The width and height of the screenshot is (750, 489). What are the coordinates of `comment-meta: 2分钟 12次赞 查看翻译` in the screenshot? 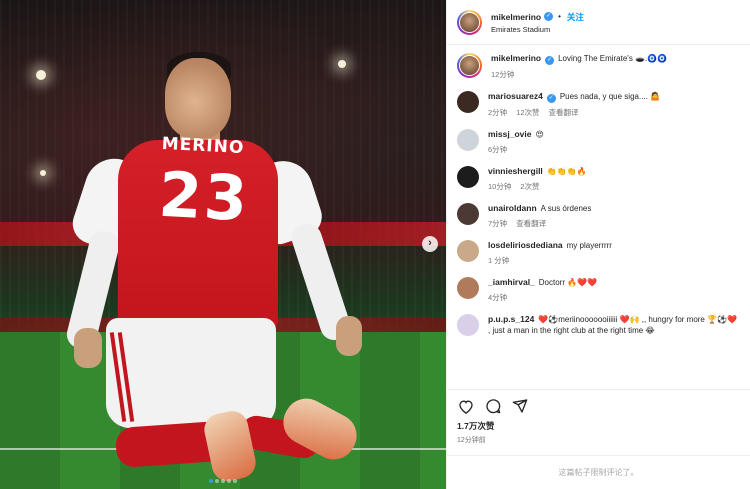 It's located at (614, 112).